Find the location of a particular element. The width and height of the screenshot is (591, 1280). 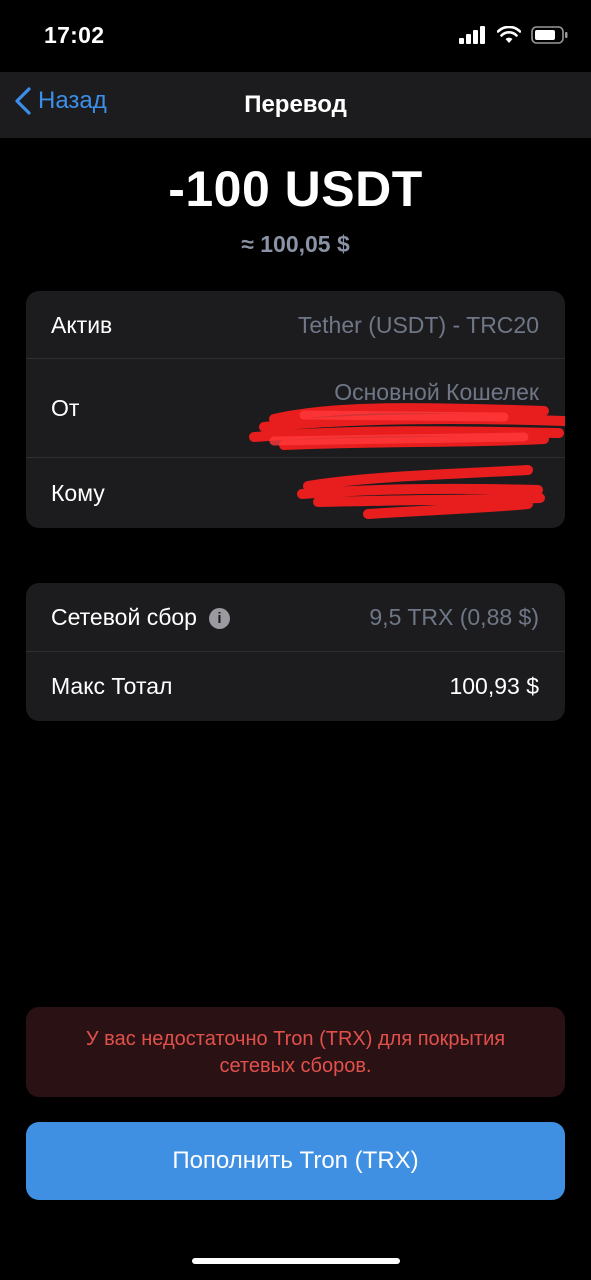

network-fee-label: Сетевой сбор is located at coordinates (124, 617).